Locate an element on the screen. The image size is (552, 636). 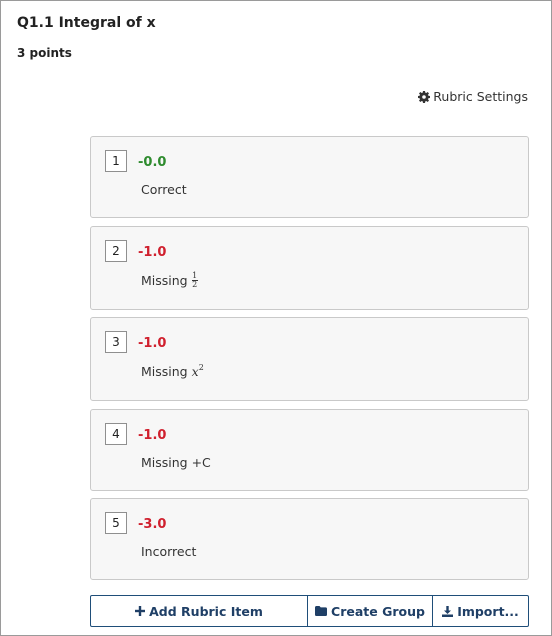
rubric-item-description: Correct is located at coordinates (164, 189).